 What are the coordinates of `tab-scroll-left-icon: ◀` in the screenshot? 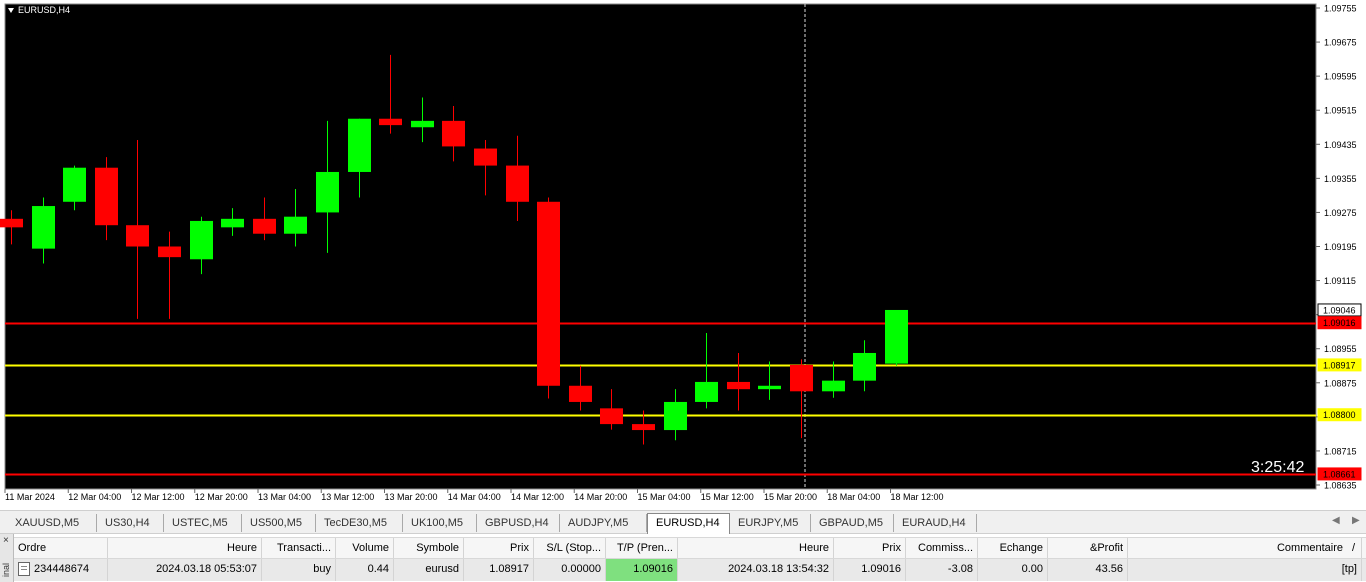 It's located at (1336, 520).